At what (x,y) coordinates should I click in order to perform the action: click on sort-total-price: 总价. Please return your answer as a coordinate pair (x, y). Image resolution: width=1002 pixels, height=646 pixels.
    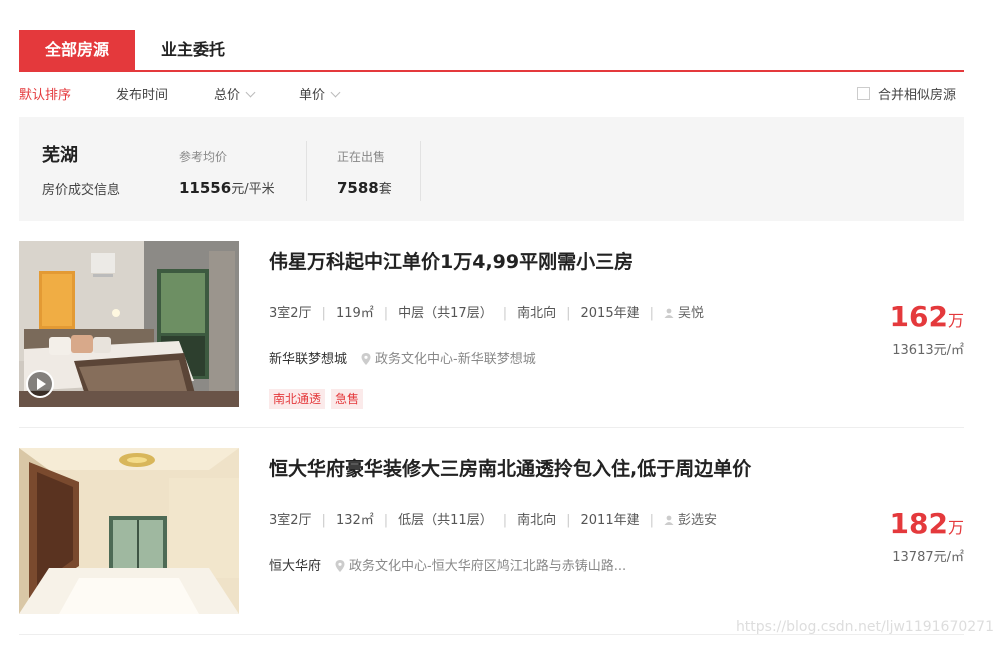
    Looking at the image, I should click on (235, 96).